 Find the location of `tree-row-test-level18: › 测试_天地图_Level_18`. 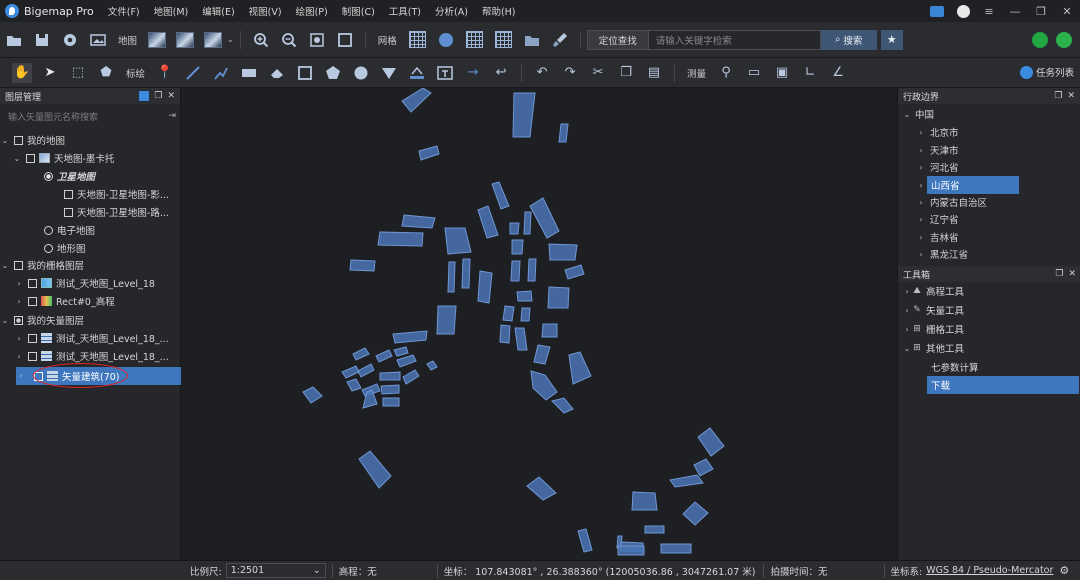

tree-row-test-level18: › 测试_天地图_Level_18 is located at coordinates (90, 283).